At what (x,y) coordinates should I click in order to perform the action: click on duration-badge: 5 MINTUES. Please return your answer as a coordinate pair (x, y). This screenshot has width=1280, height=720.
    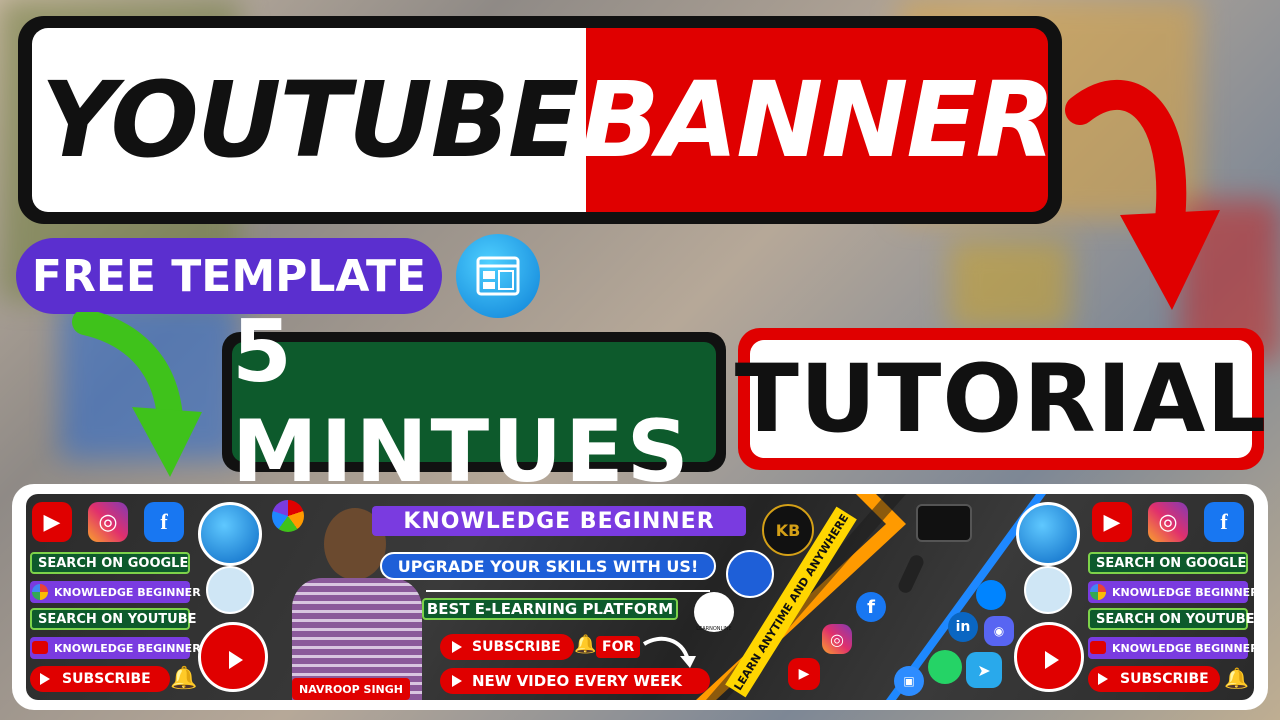
    Looking at the image, I should click on (474, 402).